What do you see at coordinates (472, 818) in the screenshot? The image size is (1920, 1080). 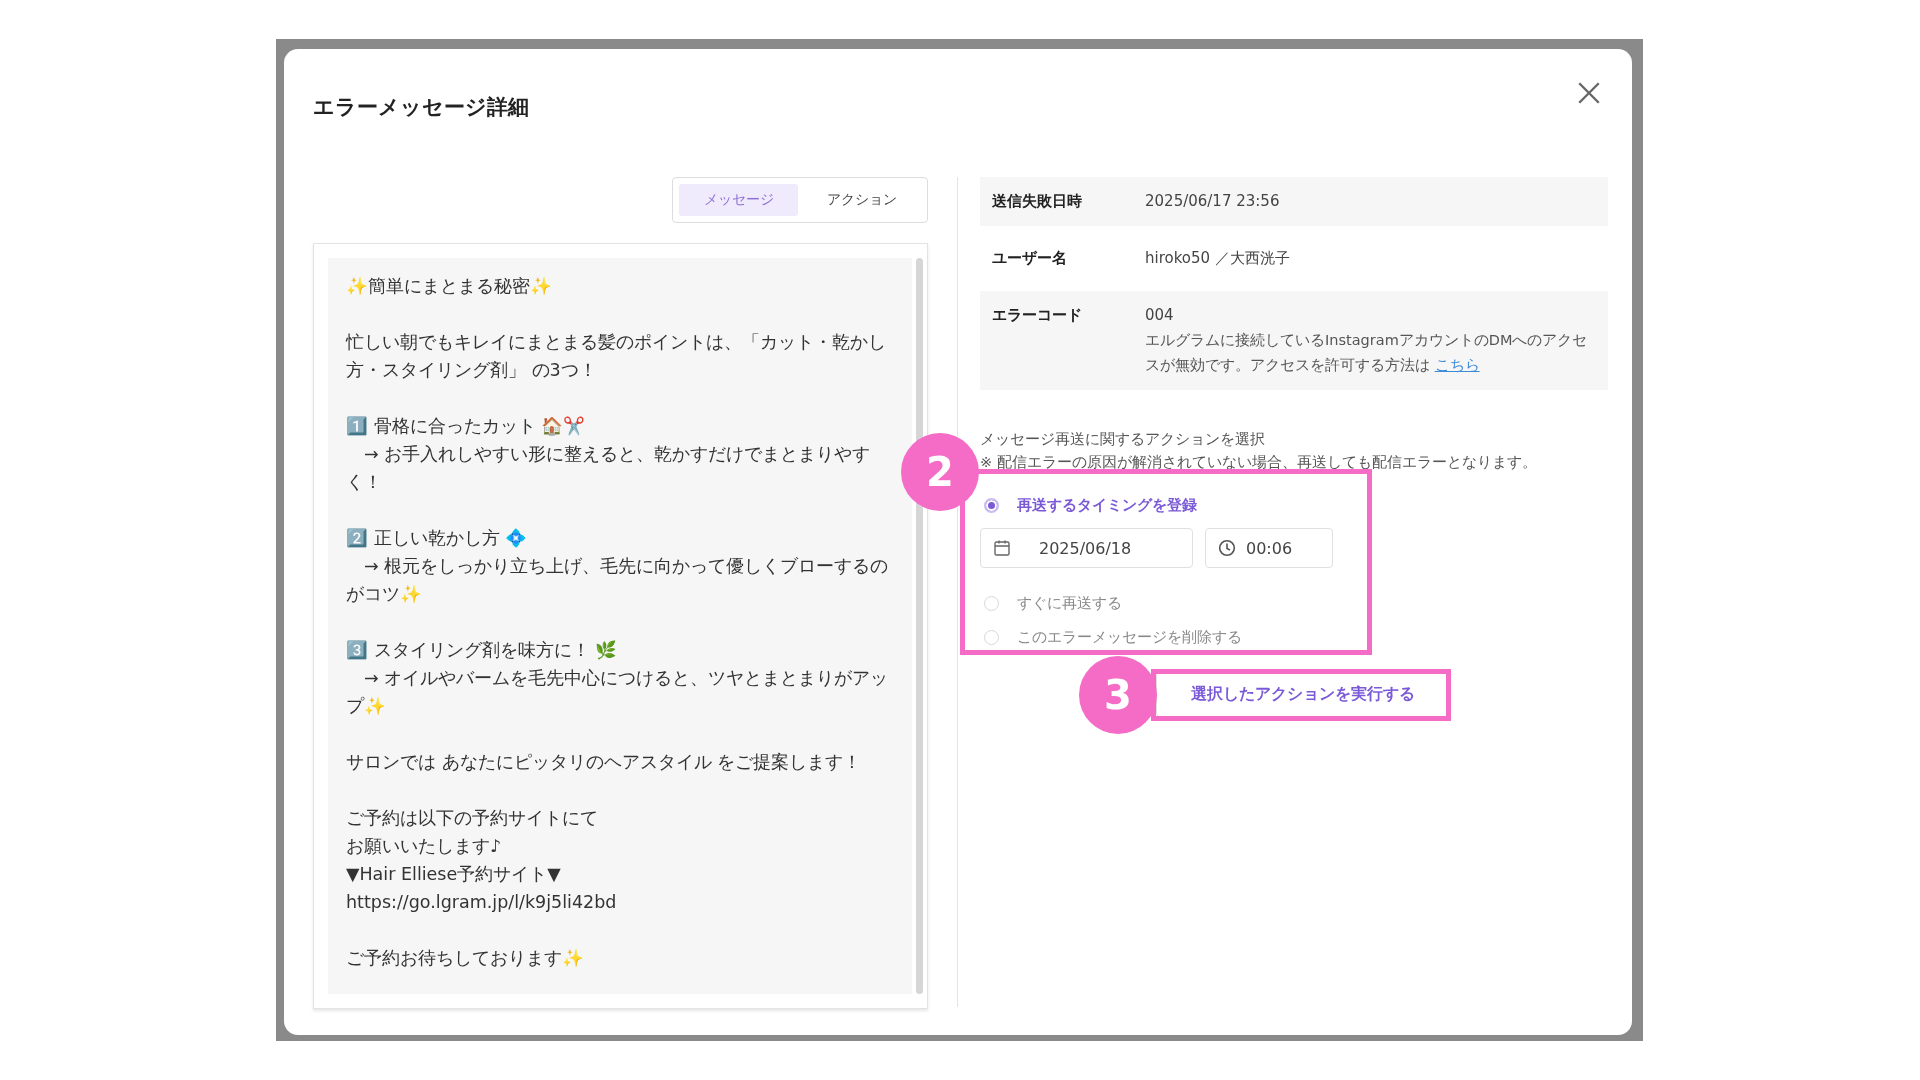 I see `message-line: ご予約は以下の予約サイトにて` at bounding box center [472, 818].